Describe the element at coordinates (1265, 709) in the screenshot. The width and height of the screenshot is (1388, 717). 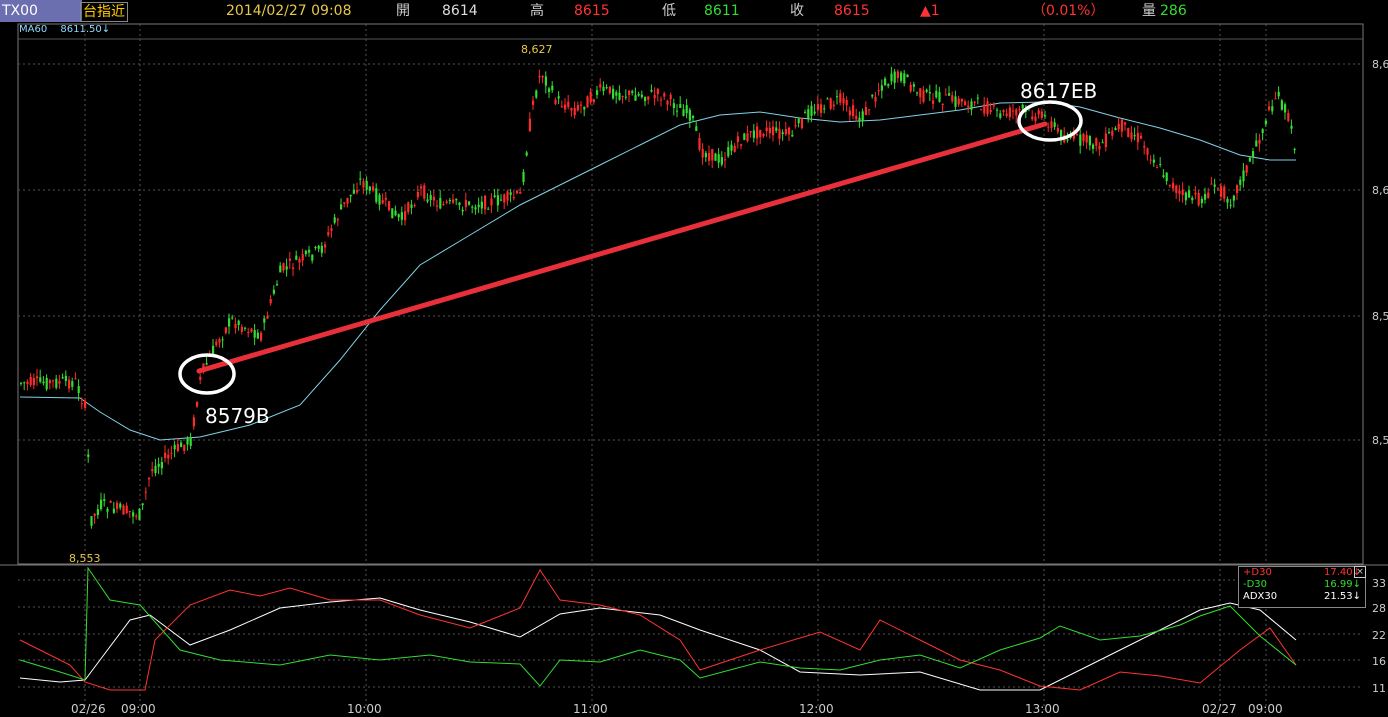
I see `x-tick-label: 09:00` at that location.